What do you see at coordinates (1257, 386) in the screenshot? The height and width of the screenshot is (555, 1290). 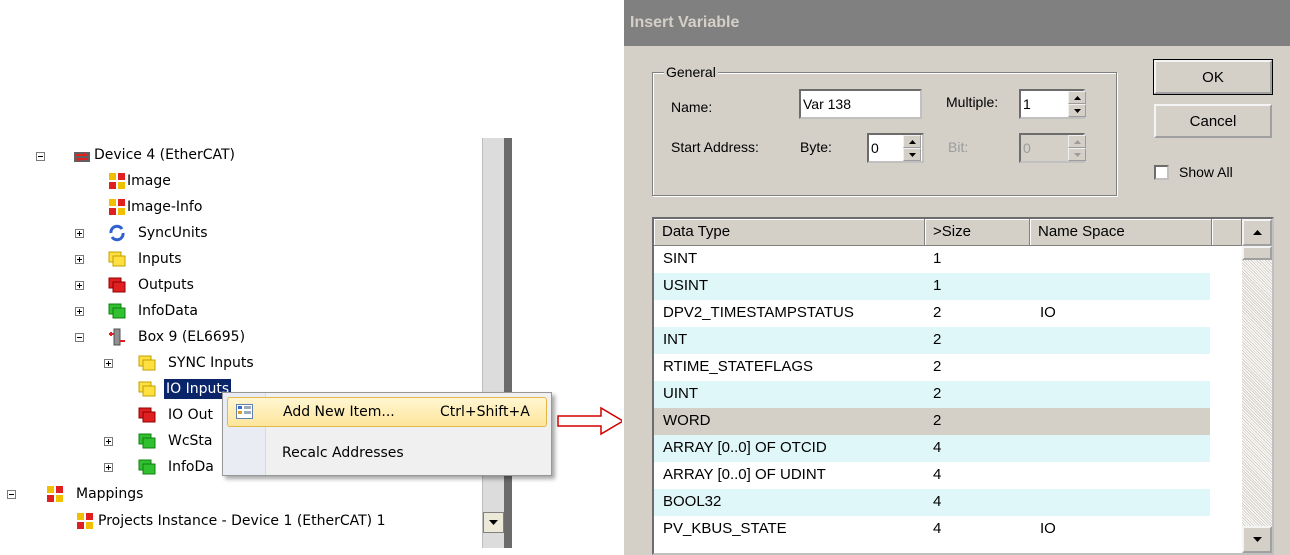 I see `list-scrollbar` at bounding box center [1257, 386].